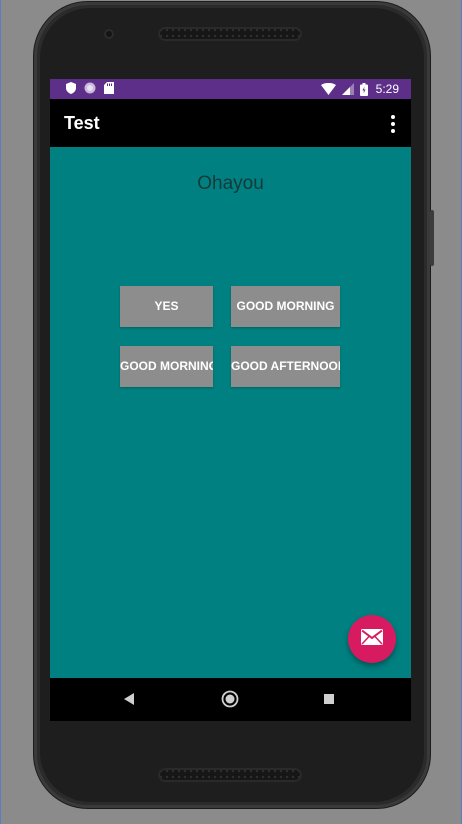 This screenshot has width=462, height=824. Describe the element at coordinates (230, 34) in the screenshot. I see `top-speaker-grille` at that location.